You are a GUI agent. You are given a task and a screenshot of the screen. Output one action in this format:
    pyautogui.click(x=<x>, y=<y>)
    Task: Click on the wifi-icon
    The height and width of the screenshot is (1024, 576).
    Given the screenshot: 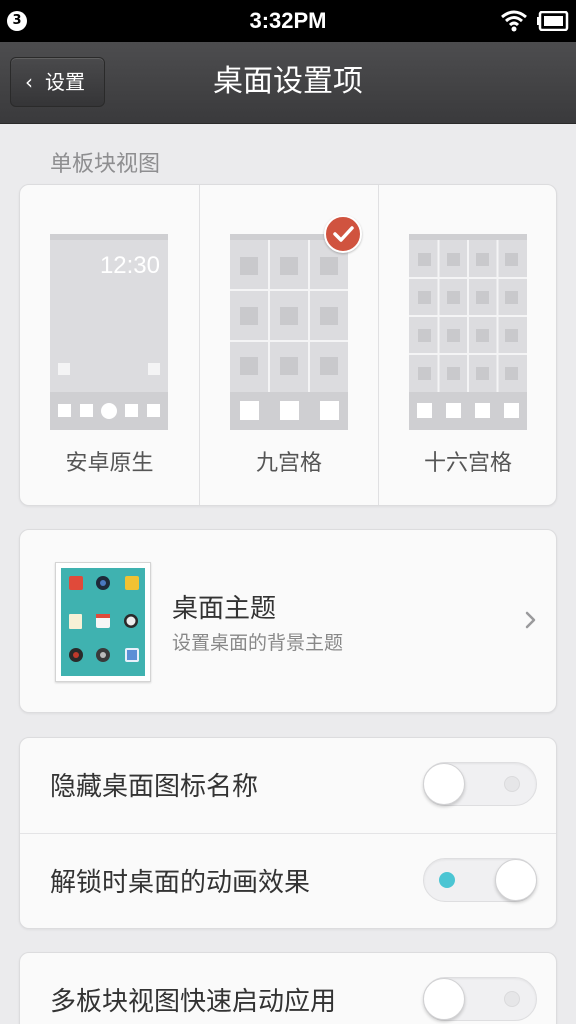 What is the action you would take?
    pyautogui.click(x=514, y=23)
    